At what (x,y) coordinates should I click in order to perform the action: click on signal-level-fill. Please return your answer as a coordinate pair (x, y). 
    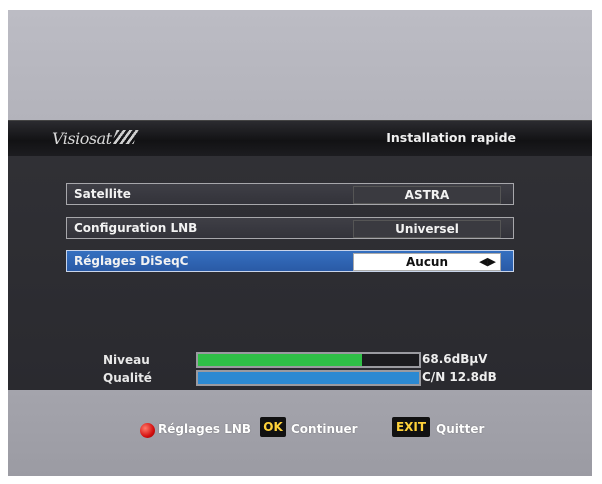
    Looking at the image, I should click on (280, 360).